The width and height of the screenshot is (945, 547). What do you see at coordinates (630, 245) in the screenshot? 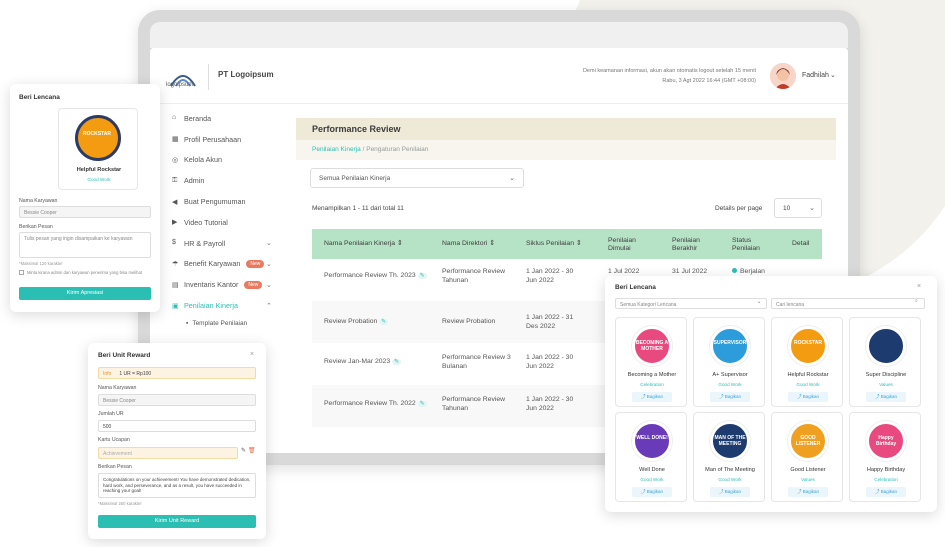
I see `column-header: Penilaian Dimulai` at bounding box center [630, 245].